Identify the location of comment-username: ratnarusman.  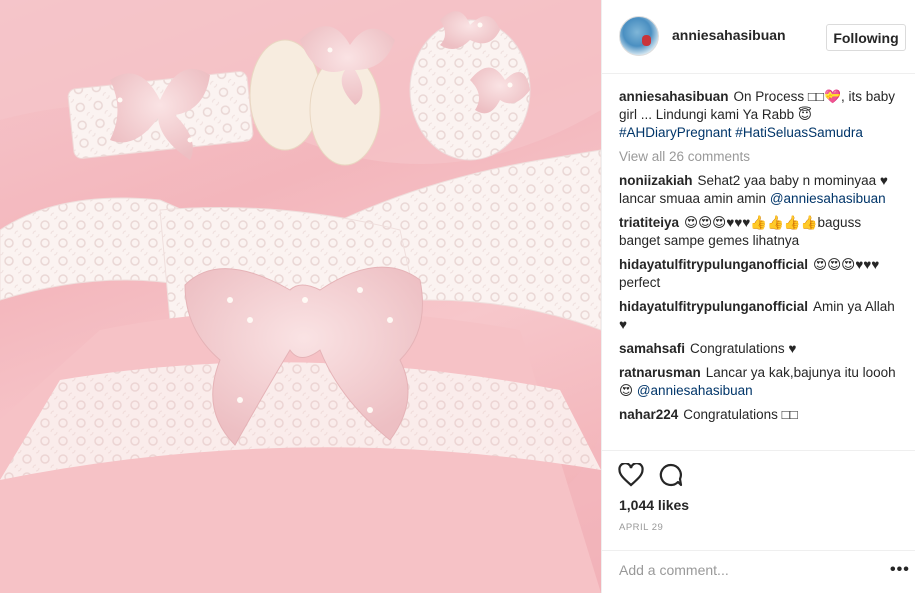
(660, 372).